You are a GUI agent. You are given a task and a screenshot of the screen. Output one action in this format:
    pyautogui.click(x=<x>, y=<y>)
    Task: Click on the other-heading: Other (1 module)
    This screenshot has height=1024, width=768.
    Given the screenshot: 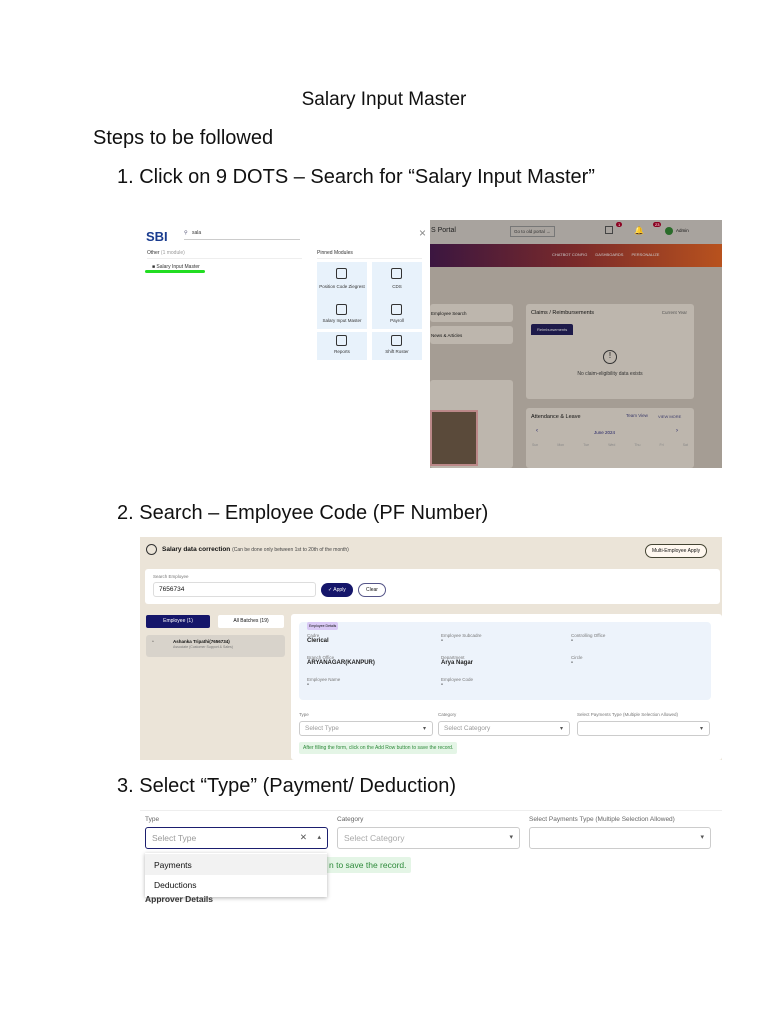 What is the action you would take?
    pyautogui.click(x=224, y=254)
    